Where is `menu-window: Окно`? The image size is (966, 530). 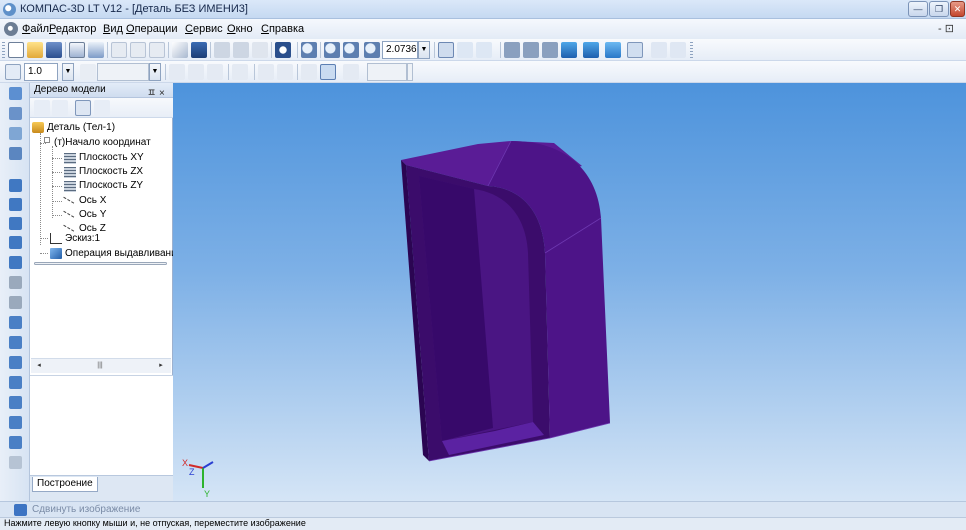 menu-window: Окно is located at coordinates (240, 29).